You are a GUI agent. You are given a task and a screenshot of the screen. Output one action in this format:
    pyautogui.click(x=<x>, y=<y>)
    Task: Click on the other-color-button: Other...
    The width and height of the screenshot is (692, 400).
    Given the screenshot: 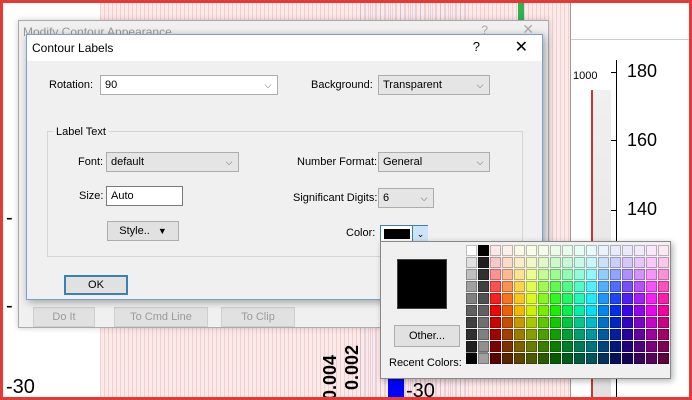 What is the action you would take?
    pyautogui.click(x=427, y=336)
    